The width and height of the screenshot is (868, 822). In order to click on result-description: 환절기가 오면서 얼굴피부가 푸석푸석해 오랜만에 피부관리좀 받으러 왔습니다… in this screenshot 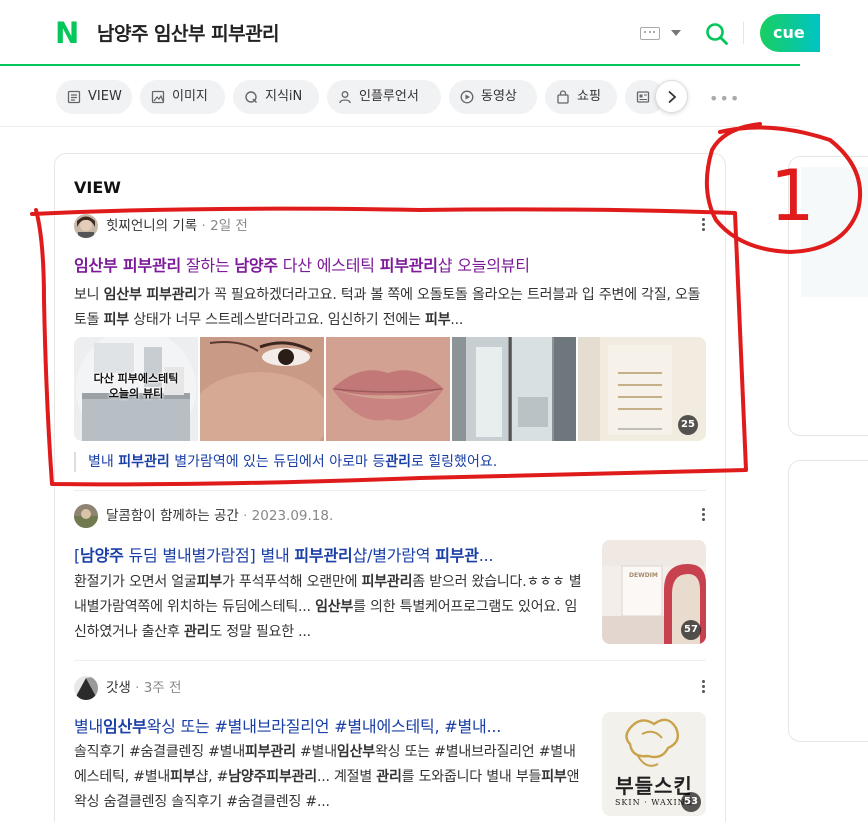, I will do `click(330, 607)`.